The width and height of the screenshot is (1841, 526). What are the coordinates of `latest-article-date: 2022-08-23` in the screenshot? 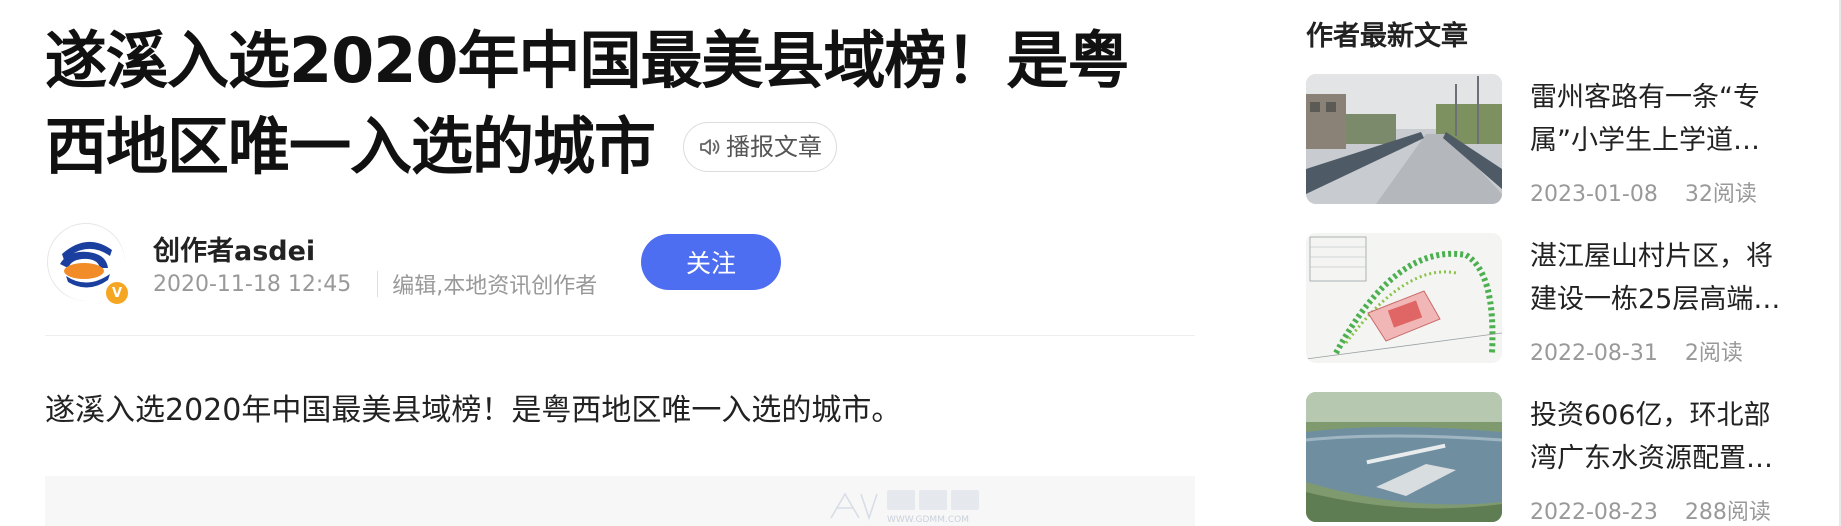 It's located at (1594, 512).